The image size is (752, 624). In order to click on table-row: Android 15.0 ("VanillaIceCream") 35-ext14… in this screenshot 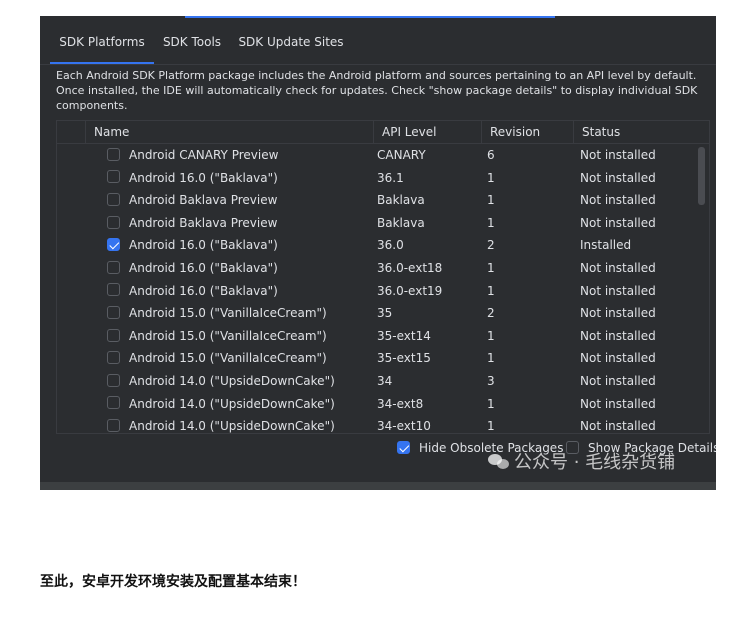, I will do `click(377, 336)`.